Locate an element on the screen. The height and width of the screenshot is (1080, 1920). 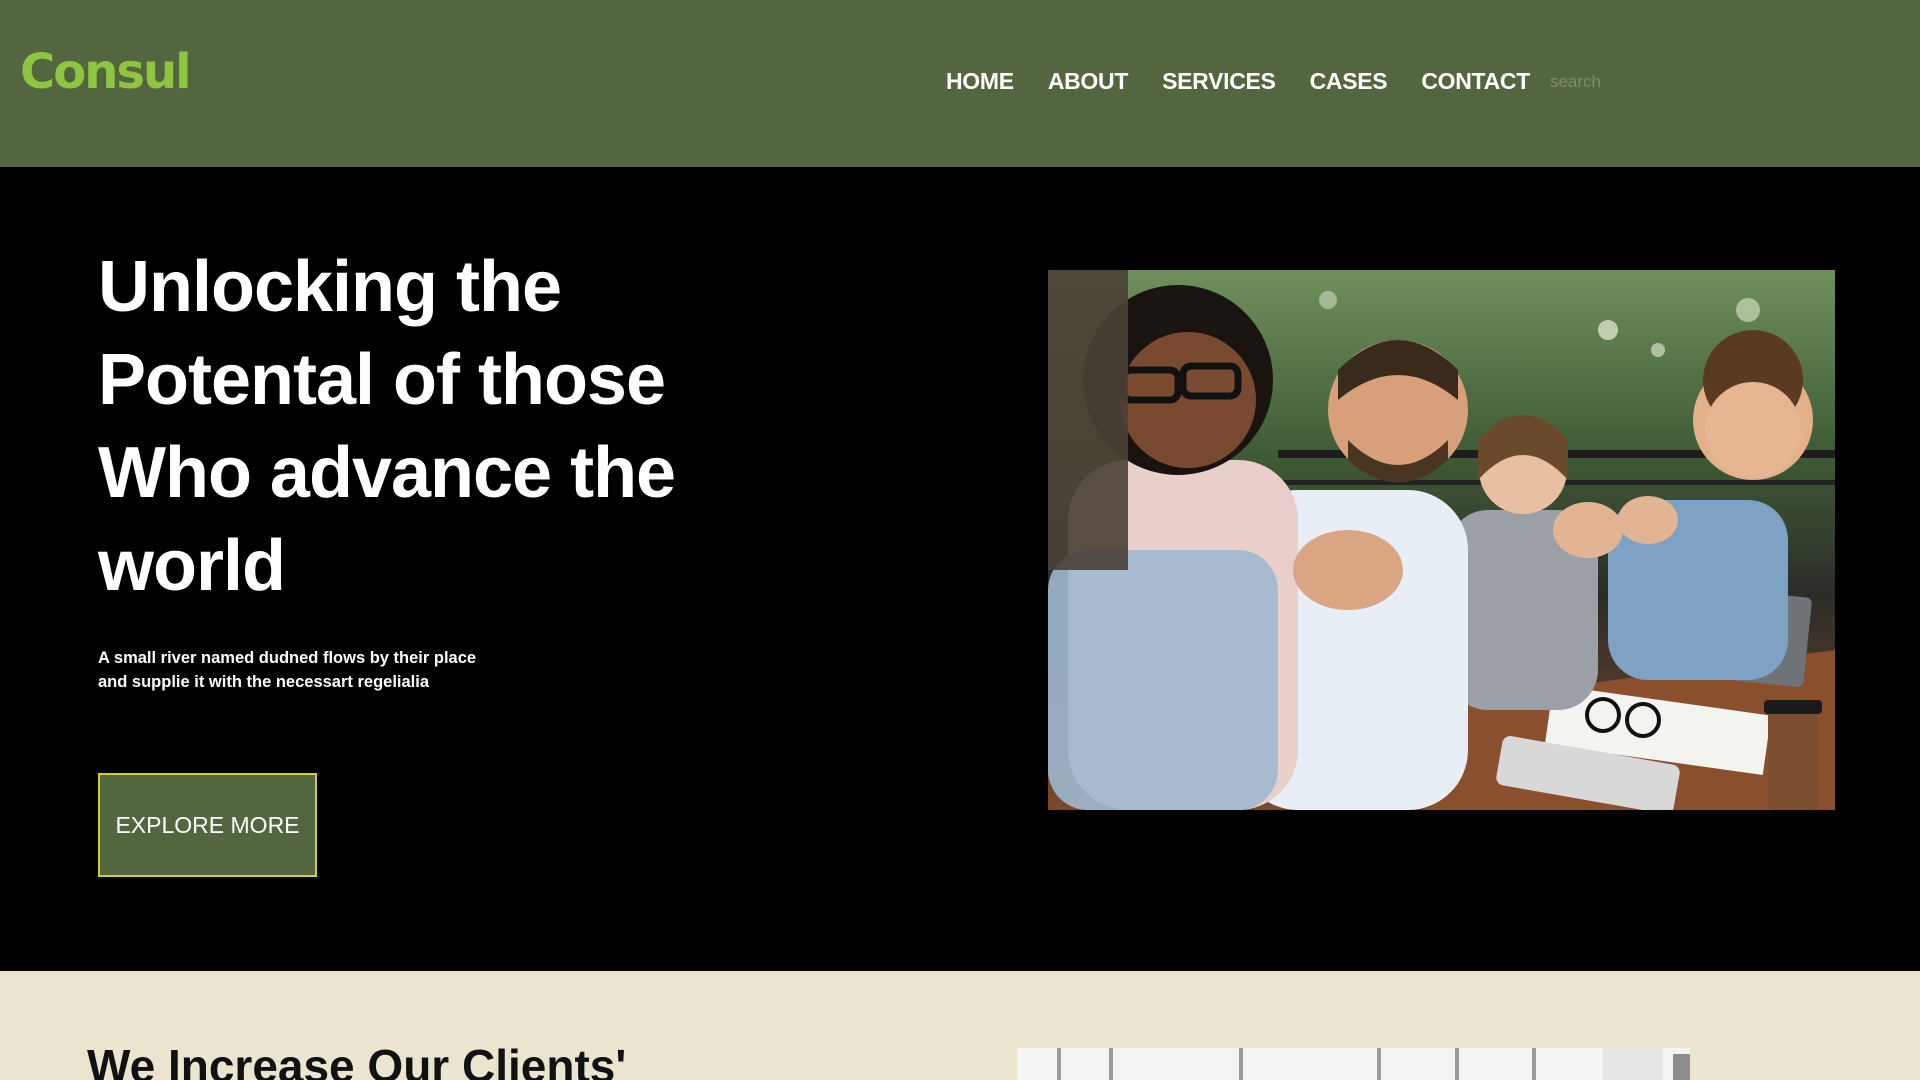
nav-contact: CONTACT is located at coordinates (1475, 81).